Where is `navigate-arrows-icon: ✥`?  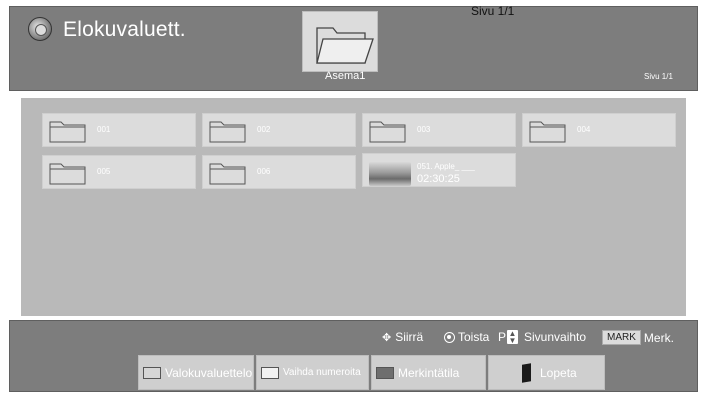 navigate-arrows-icon: ✥ is located at coordinates (387, 337).